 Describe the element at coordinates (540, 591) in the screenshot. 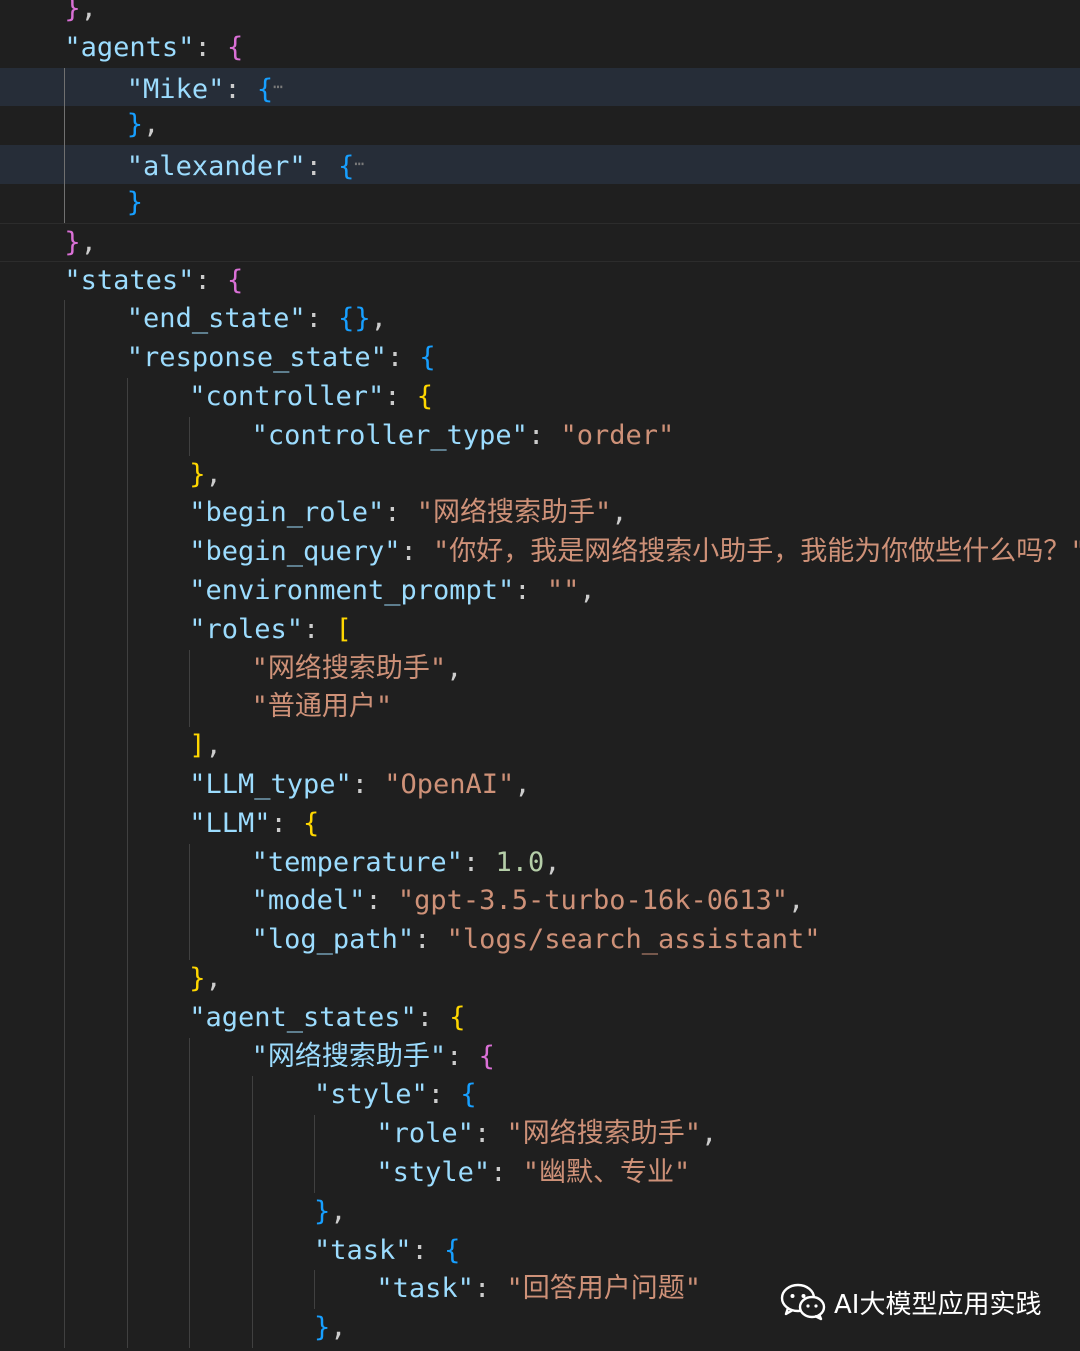

I see `code-line: "environment_prompt": "",` at that location.